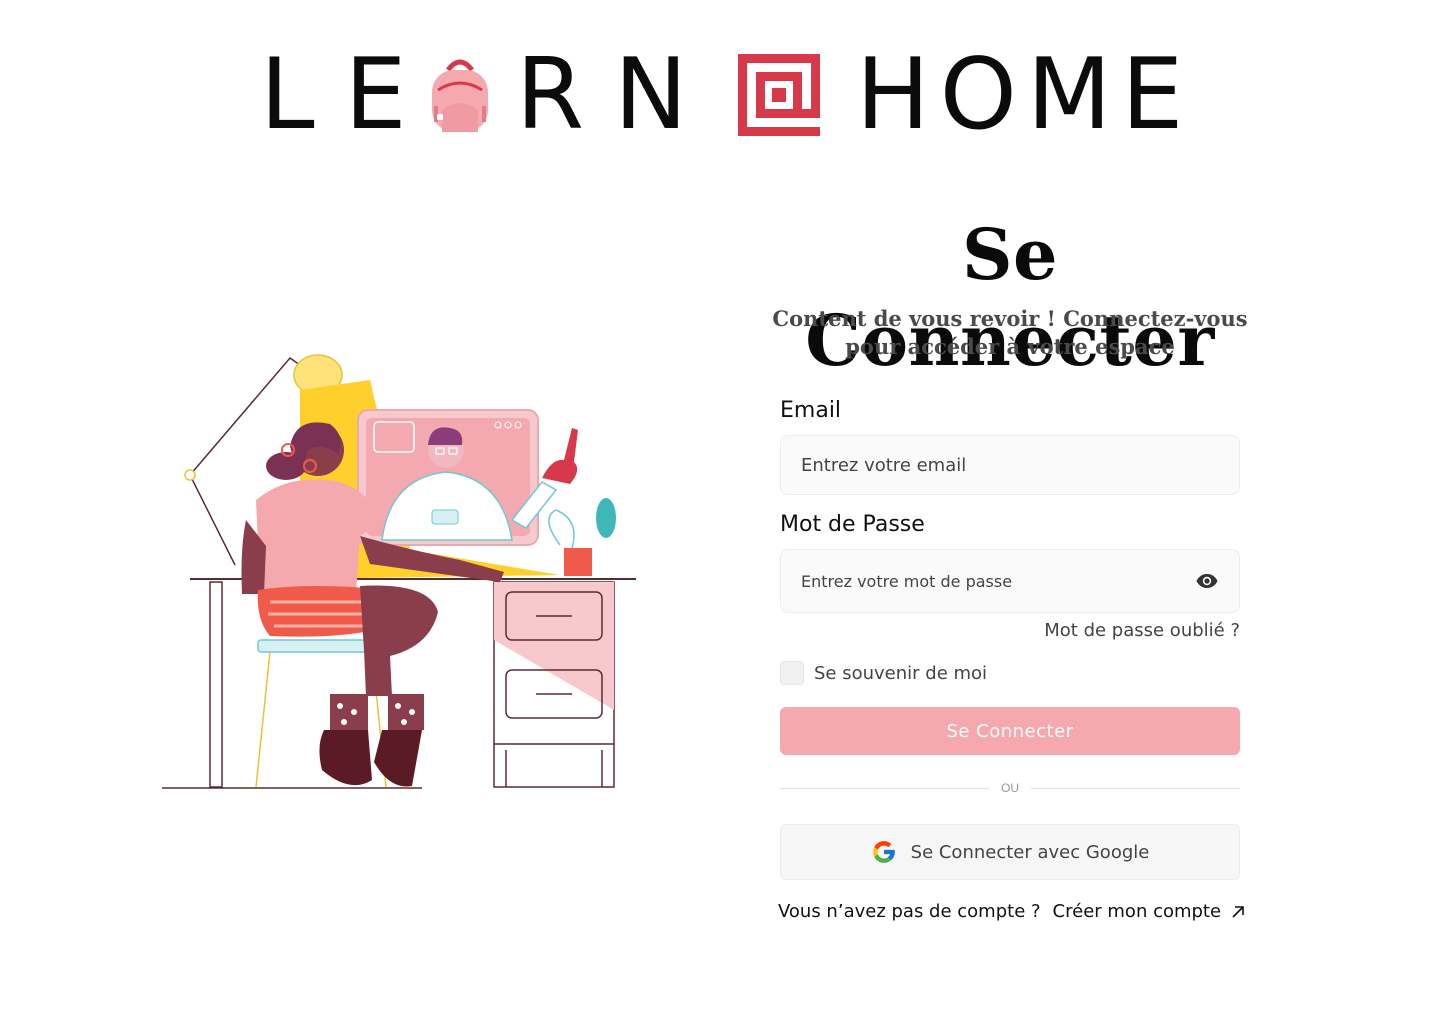 The image size is (1440, 1024). I want to click on or-divider: OU, so click(1010, 788).